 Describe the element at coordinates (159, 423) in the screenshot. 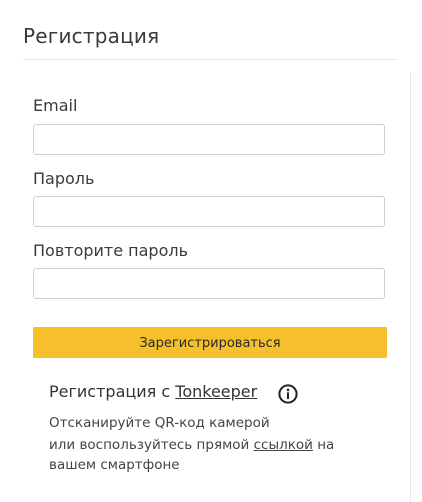

I see `tonkeeper-desc-line1: Отсканируйте QR-код камерой` at that location.